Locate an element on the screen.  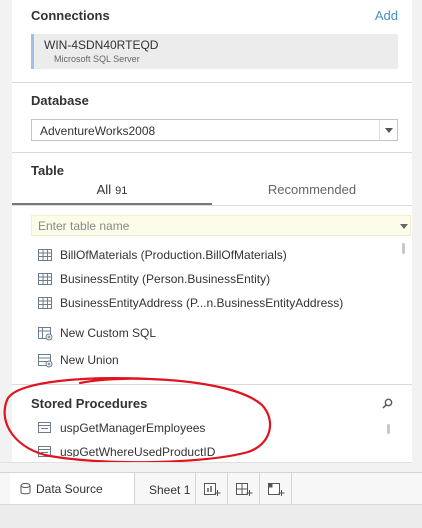
tab-all: All 91 is located at coordinates (112, 193).